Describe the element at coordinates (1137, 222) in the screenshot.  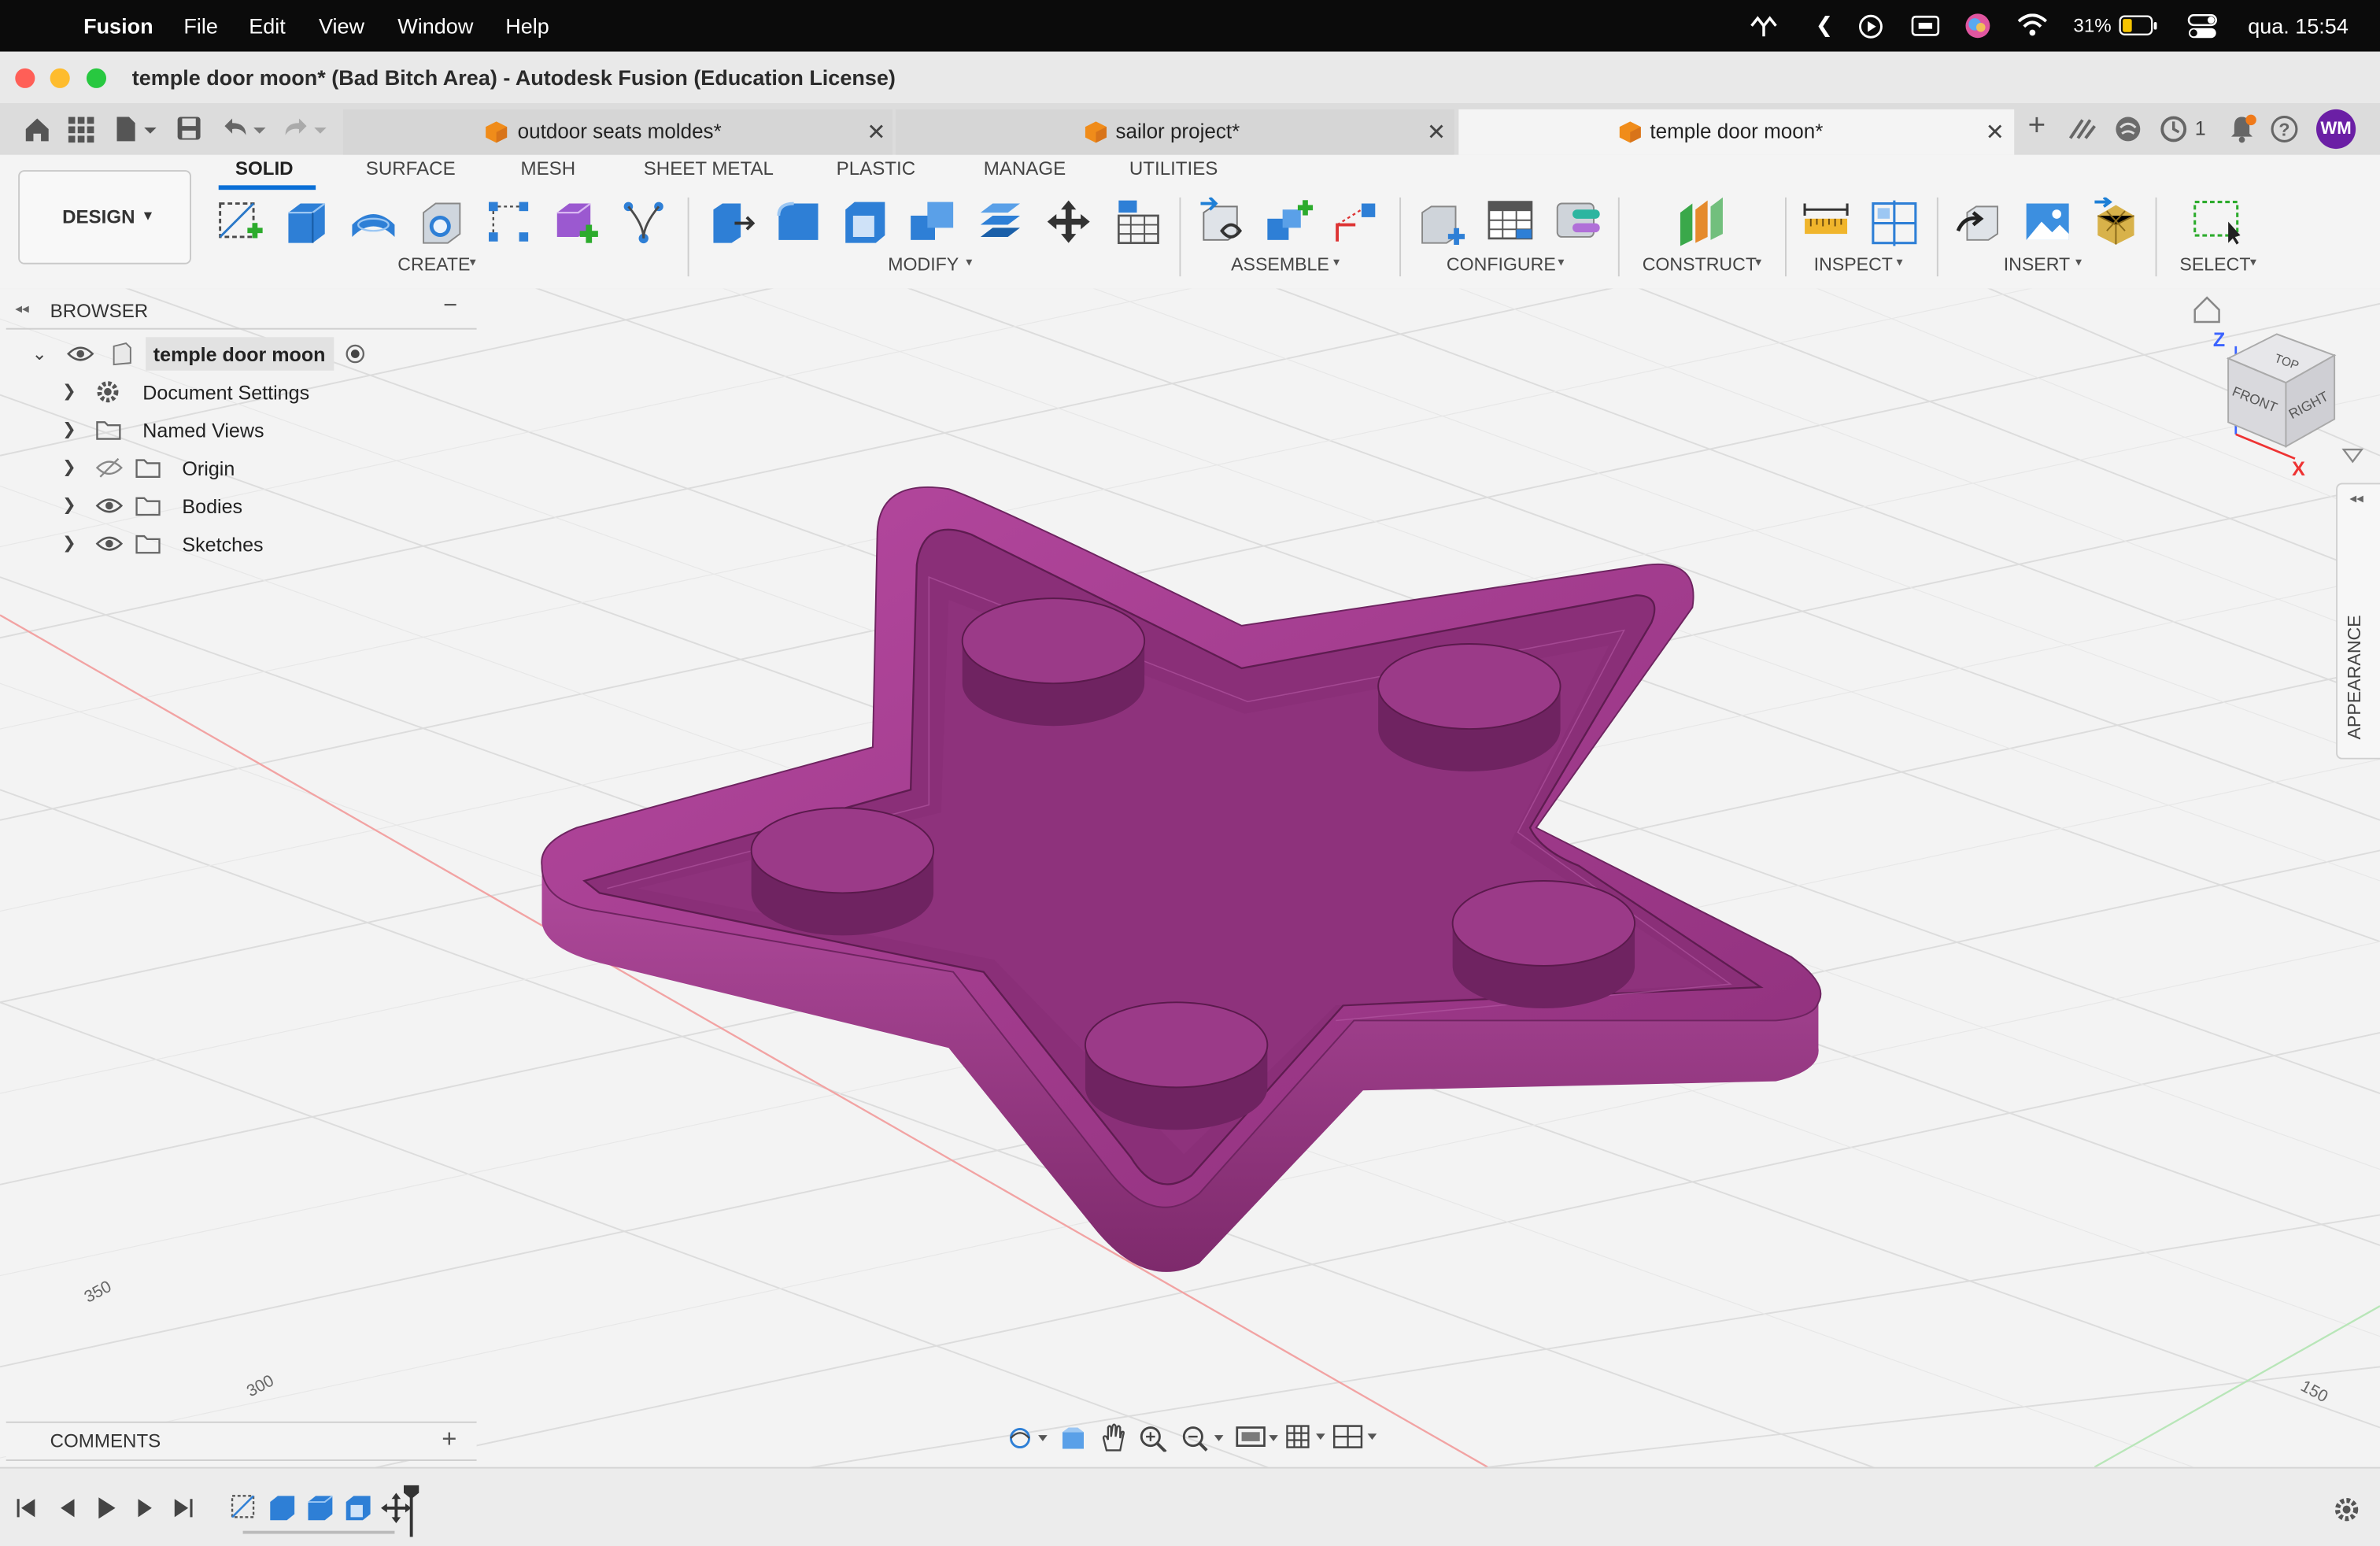
I see `change-parameters-icon` at that location.